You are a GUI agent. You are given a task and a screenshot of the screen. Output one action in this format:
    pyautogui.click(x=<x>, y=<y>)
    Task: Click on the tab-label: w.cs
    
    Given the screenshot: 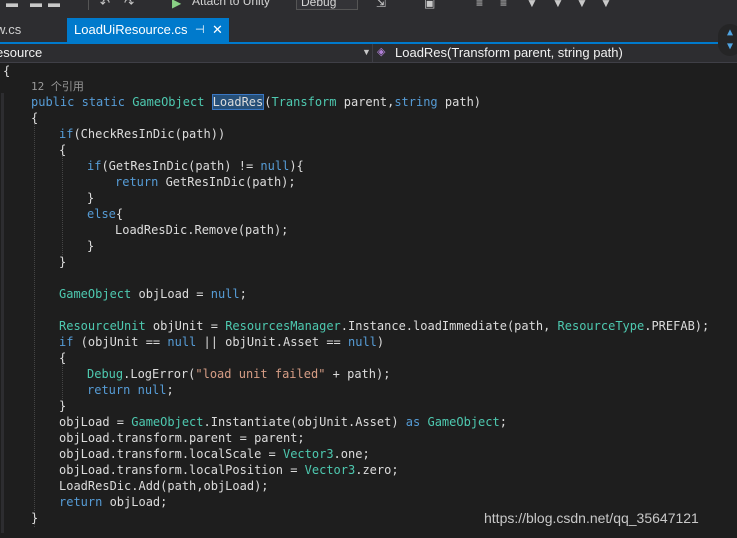 What is the action you would take?
    pyautogui.click(x=11, y=29)
    